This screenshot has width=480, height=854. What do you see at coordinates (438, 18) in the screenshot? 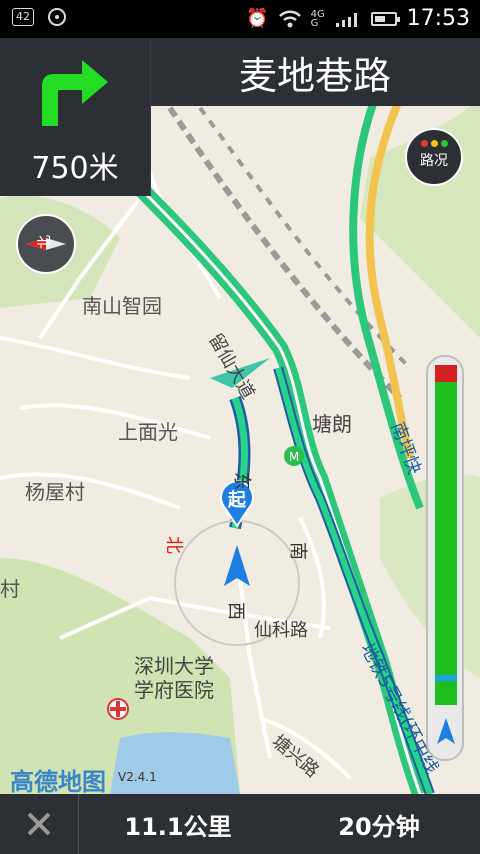
I see `status-clock: 17:53` at bounding box center [438, 18].